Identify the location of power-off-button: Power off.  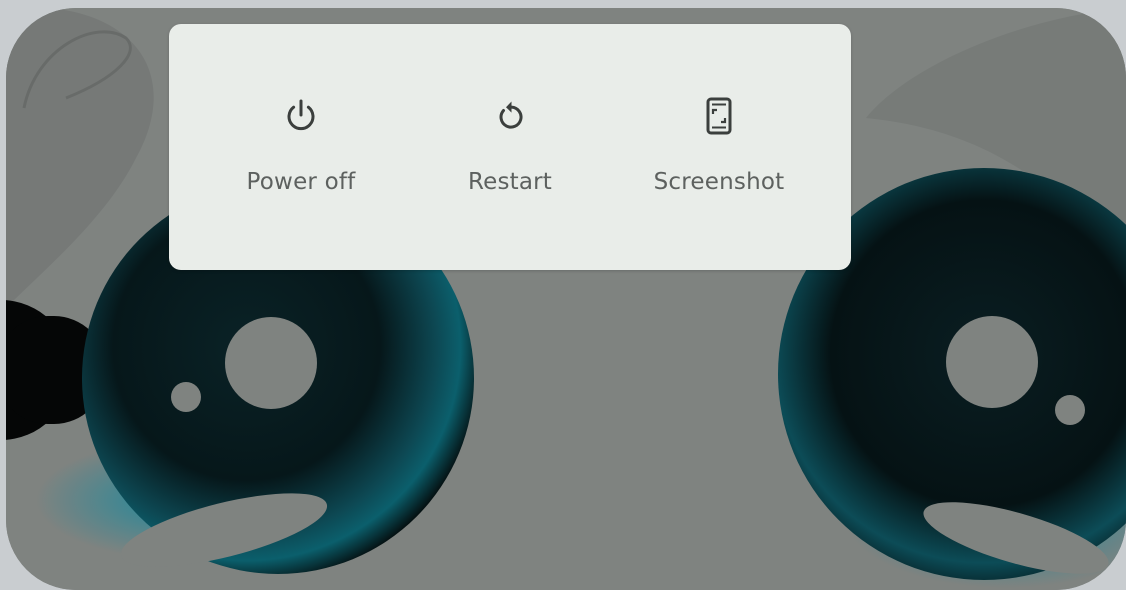
(301, 147).